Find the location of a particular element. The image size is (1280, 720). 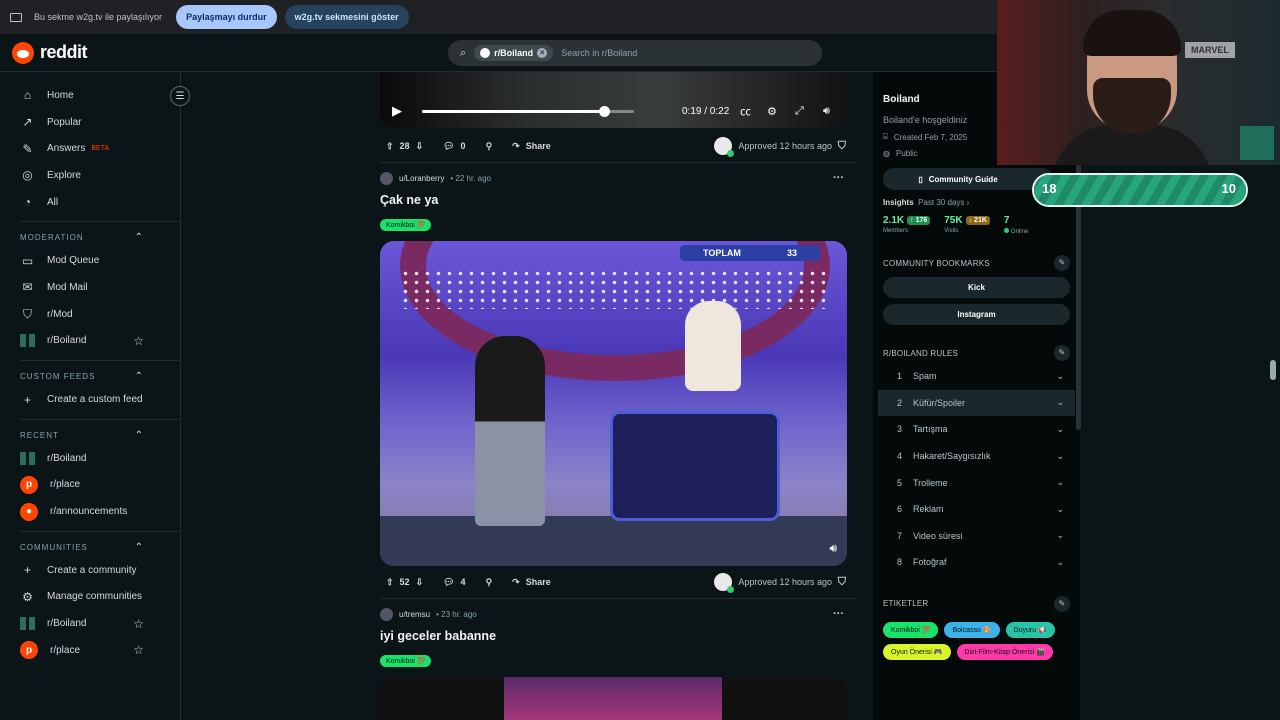

video-player: ▶ 0:19 / 0:22 ㏄ ⚙ ⤢ 🔊︎ is located at coordinates (613, 100).